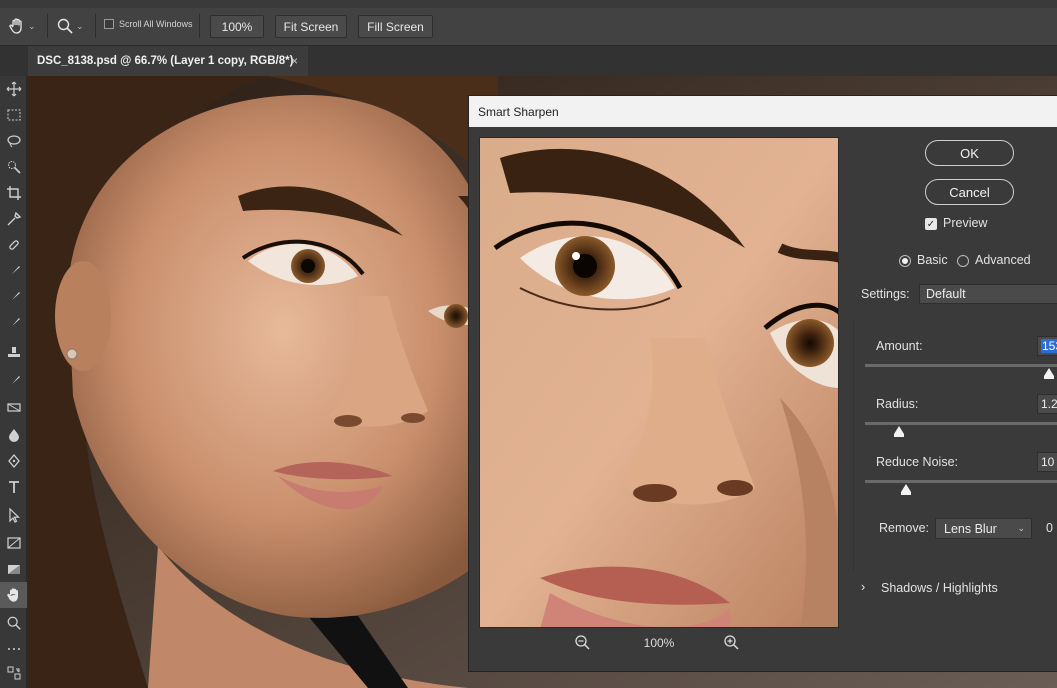 This screenshot has height=688, width=1057. Describe the element at coordinates (13, 297) in the screenshot. I see `clone-stamp-tool-icon` at that location.